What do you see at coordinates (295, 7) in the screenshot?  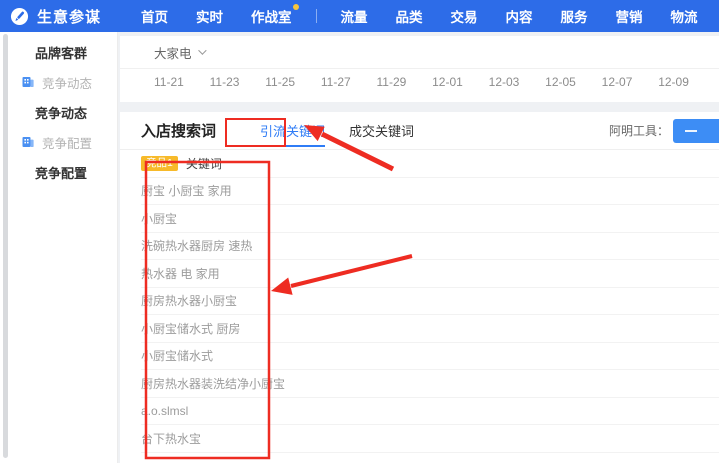 I see `notification-dot` at bounding box center [295, 7].